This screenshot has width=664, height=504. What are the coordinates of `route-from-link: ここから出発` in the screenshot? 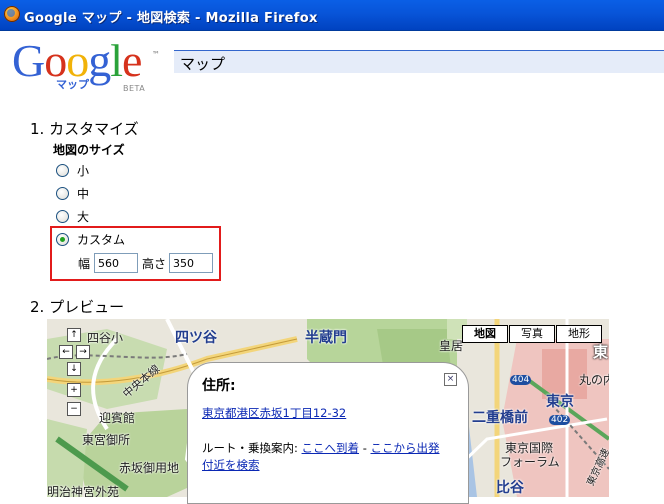 It's located at (405, 448).